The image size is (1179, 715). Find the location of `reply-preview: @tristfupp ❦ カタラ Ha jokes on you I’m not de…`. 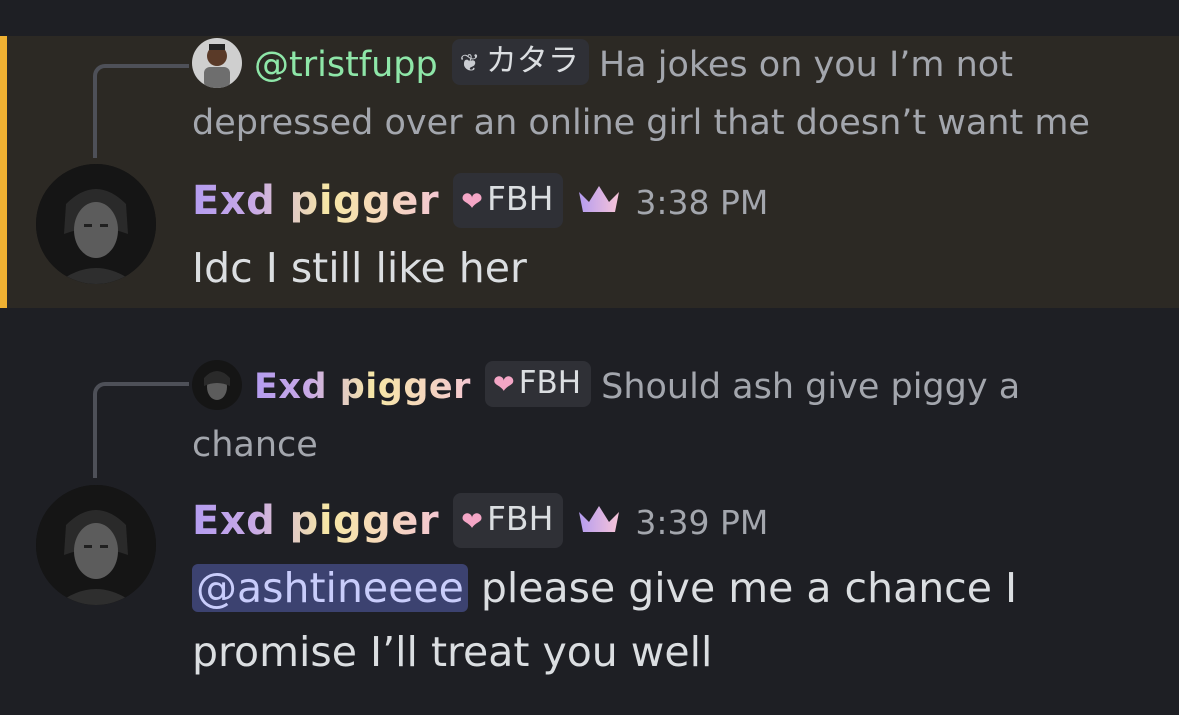

reply-preview: @tristfupp ❦ カタラ Ha jokes on you I’m not de… is located at coordinates (672, 94).